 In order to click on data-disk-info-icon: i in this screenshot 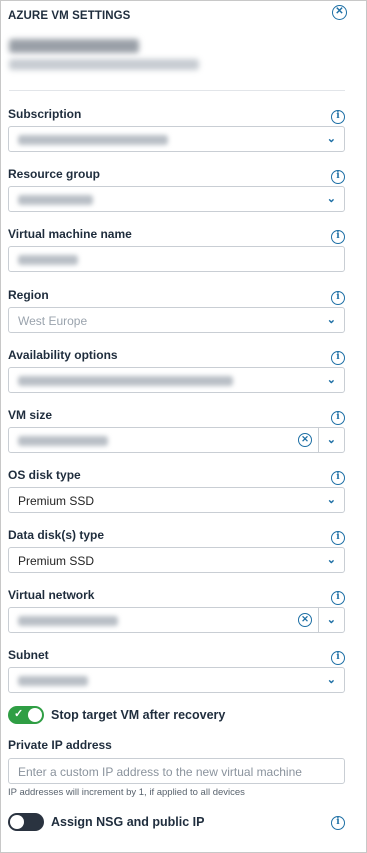, I will do `click(338, 538)`.